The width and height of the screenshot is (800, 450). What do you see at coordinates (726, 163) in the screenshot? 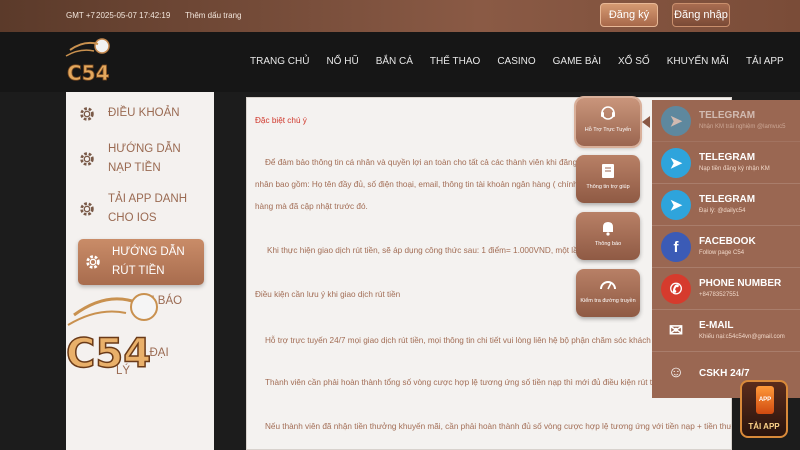
I see `contact-telegram-deposit: ➤ TELEGRAM Nạp tiền đăng ký nhận KM` at bounding box center [726, 163].